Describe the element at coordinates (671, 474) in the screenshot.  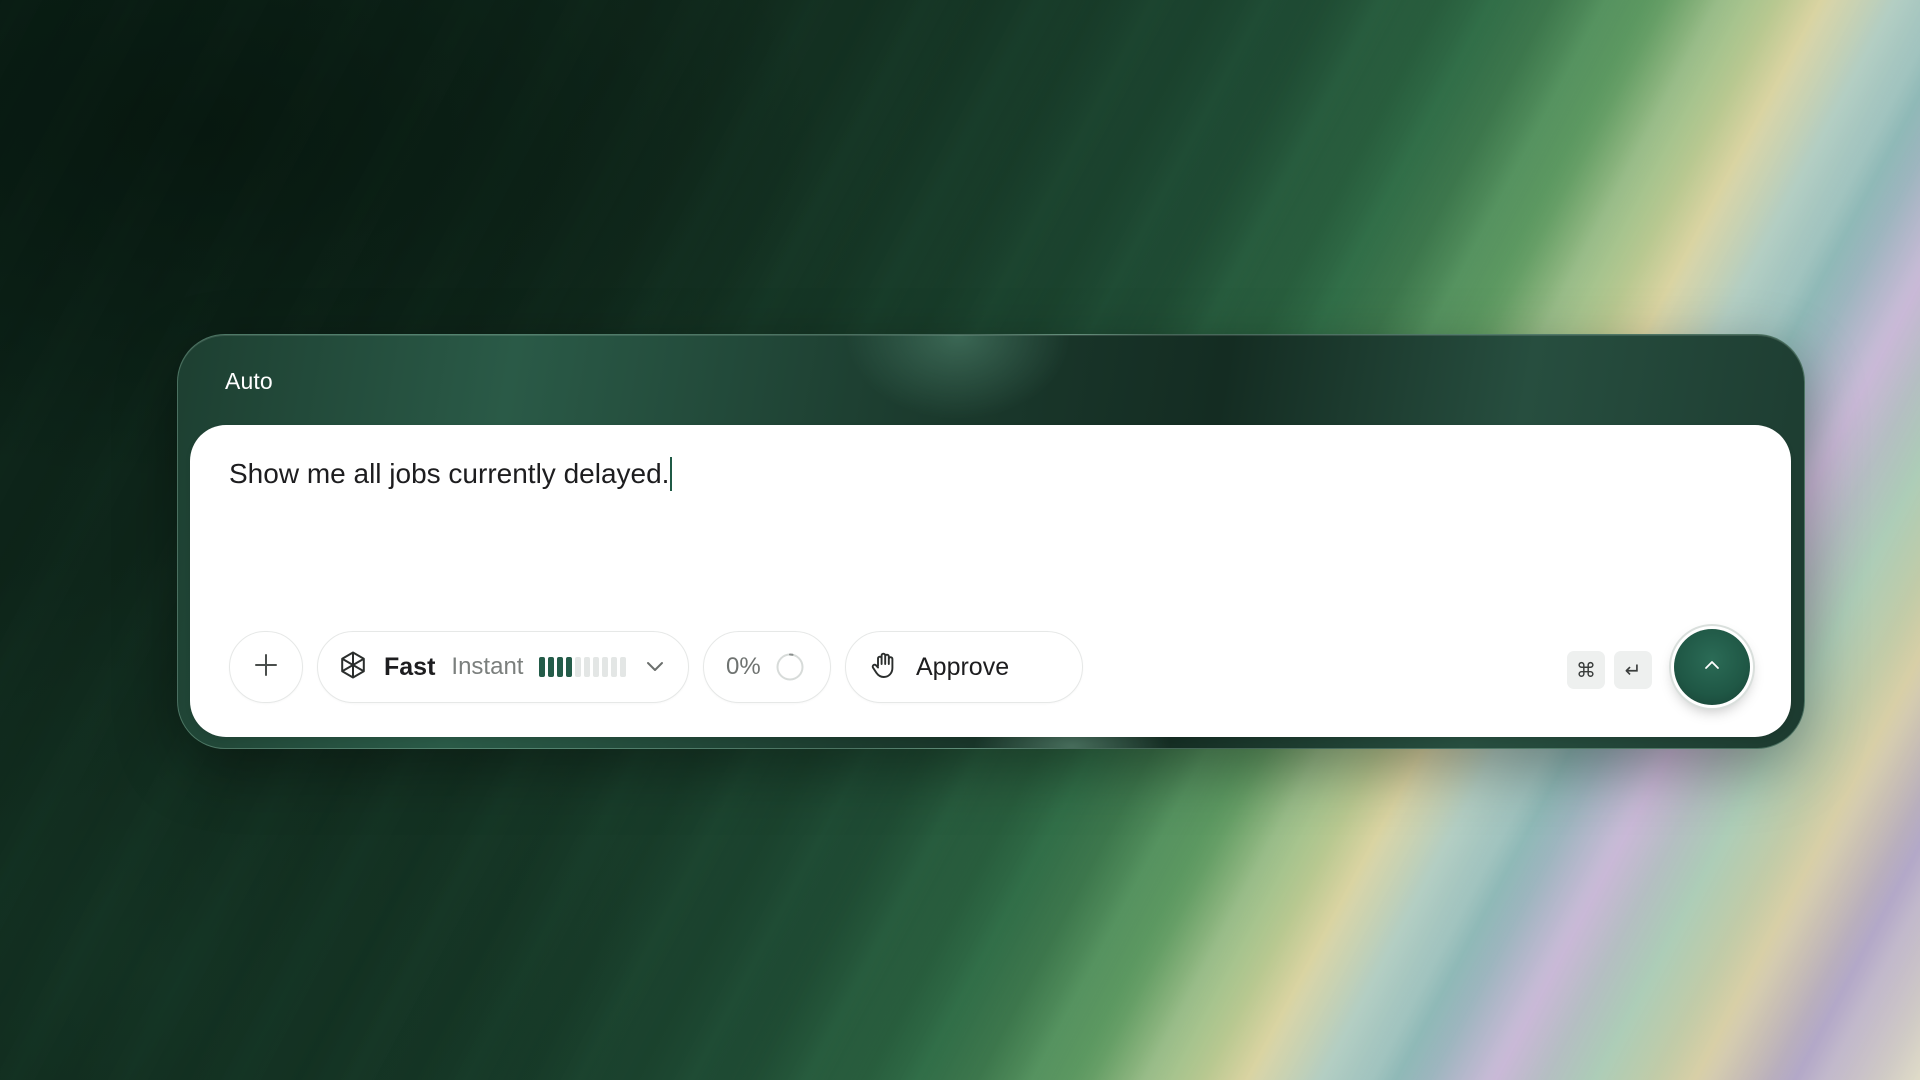
I see `text-caret` at that location.